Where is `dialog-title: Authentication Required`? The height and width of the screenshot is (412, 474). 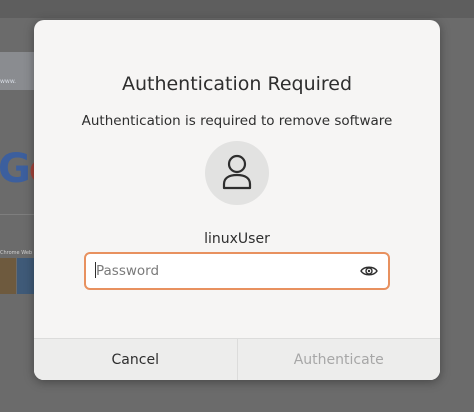 dialog-title: Authentication Required is located at coordinates (237, 84).